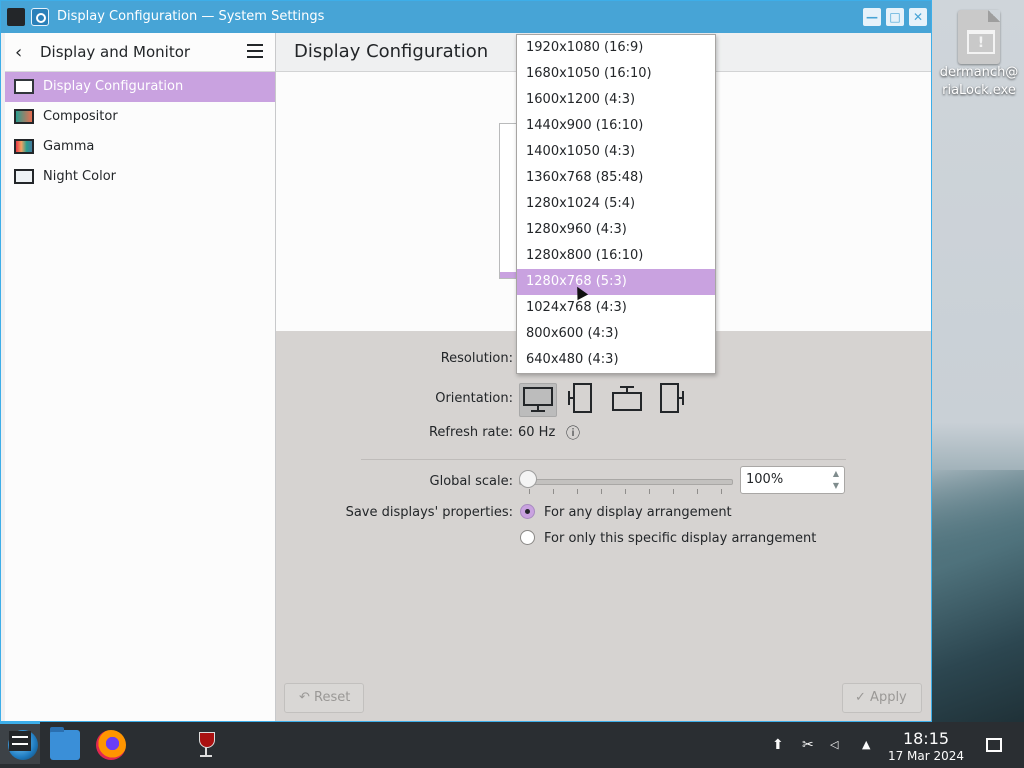  What do you see at coordinates (584, 400) in the screenshot?
I see `orientation-portrait-left-button` at bounding box center [584, 400].